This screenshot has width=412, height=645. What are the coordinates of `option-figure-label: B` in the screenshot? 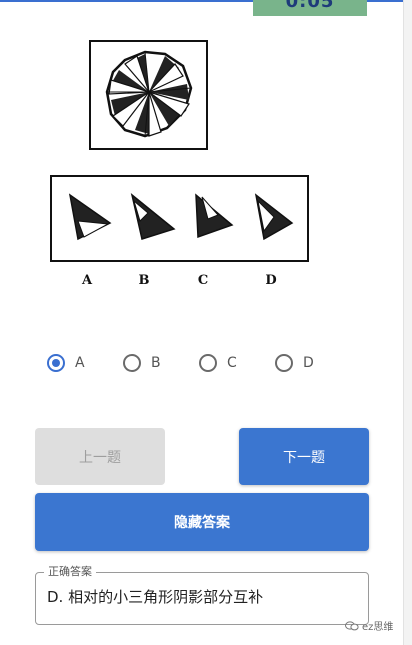 It's located at (144, 280).